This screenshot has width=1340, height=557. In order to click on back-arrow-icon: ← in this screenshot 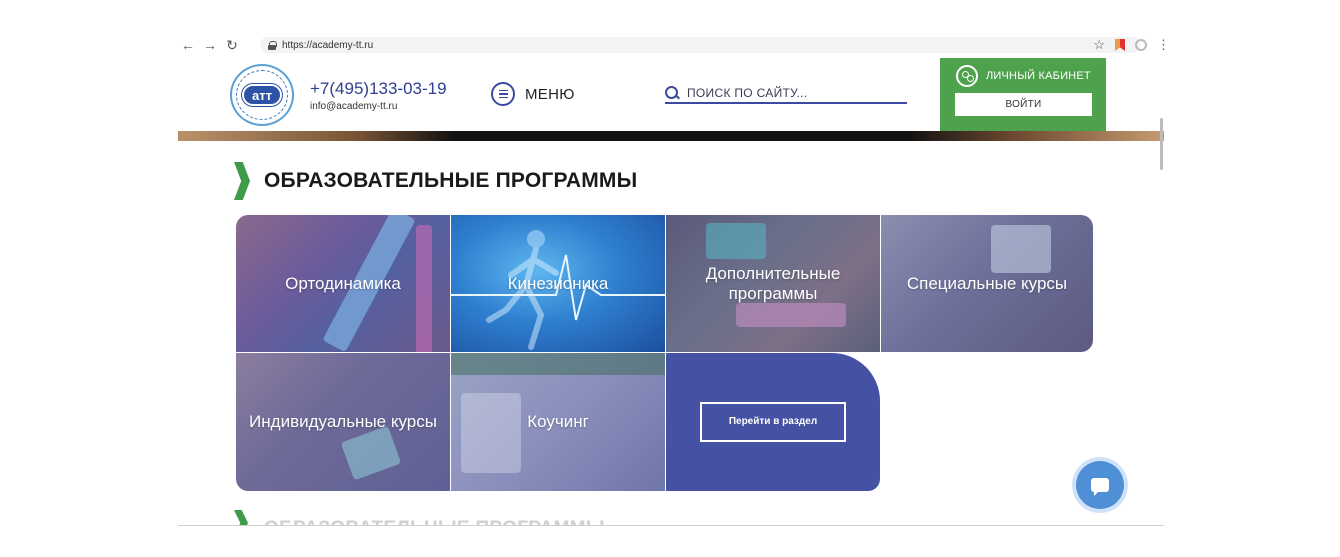, I will do `click(188, 45)`.